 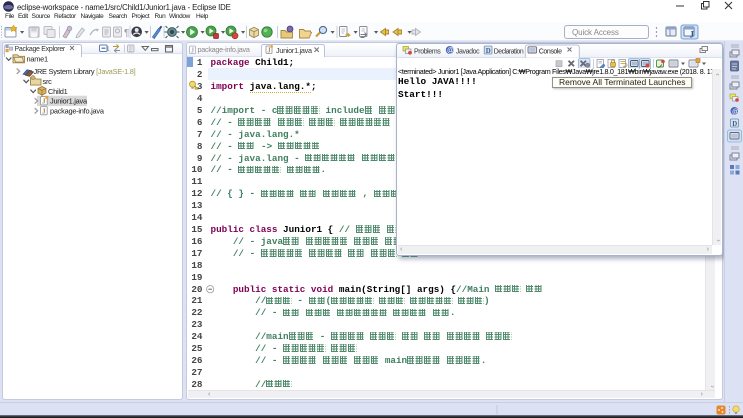 What do you see at coordinates (58, 91) in the screenshot?
I see `svg-text: Child1` at bounding box center [58, 91].